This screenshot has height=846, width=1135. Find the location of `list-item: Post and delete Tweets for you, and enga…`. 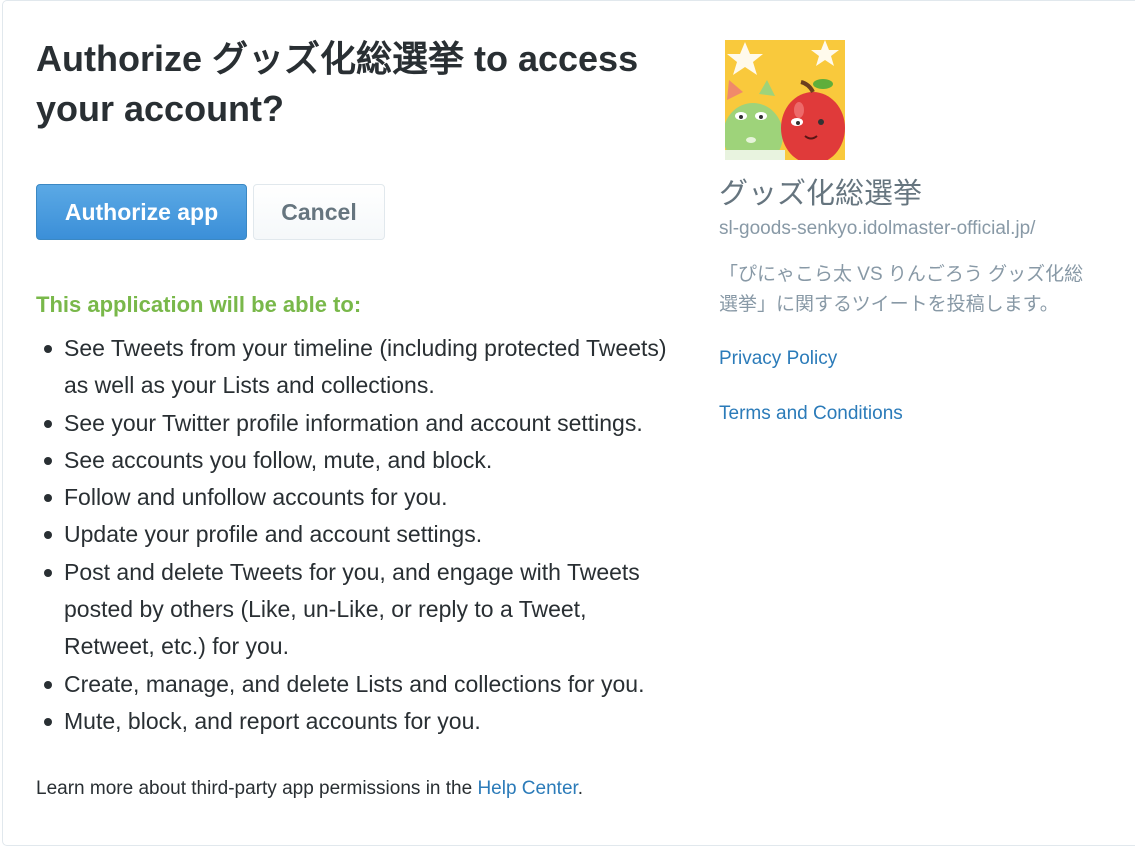

list-item: Post and delete Tweets for you, and enga… is located at coordinates (356, 610).